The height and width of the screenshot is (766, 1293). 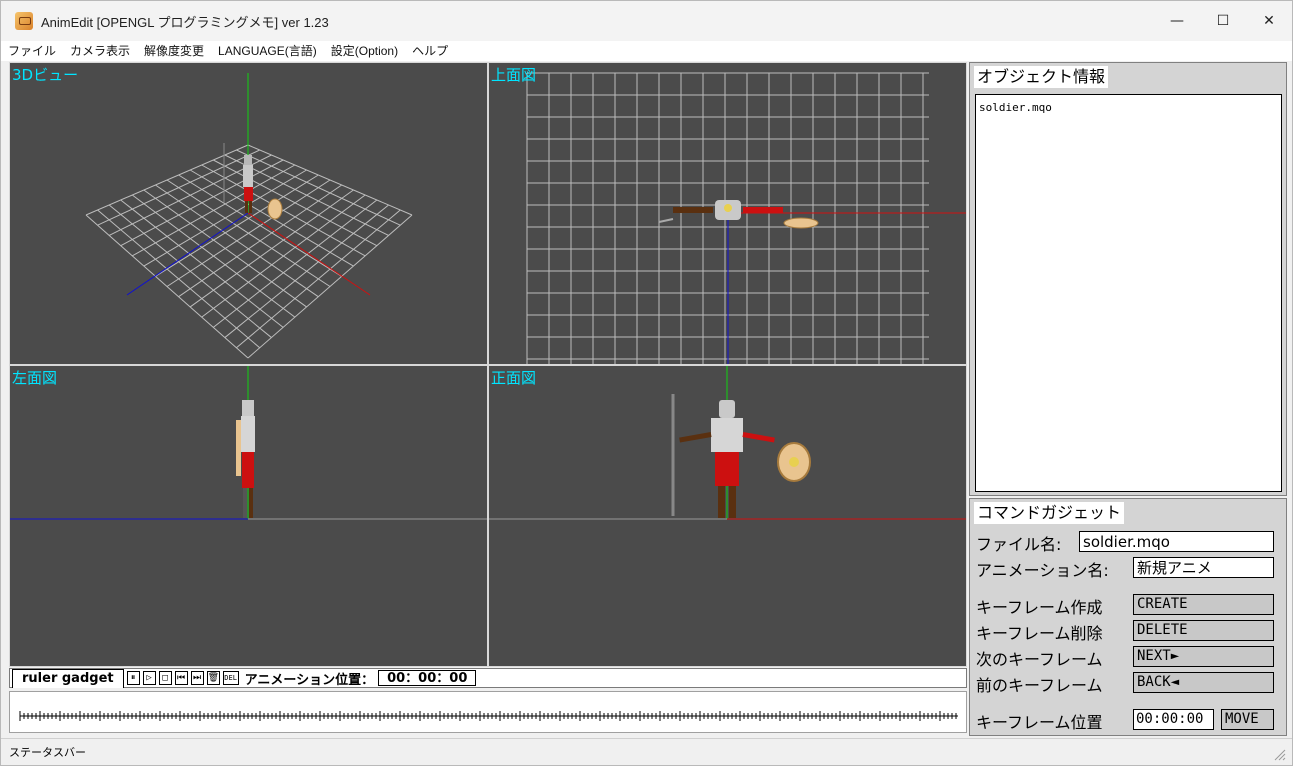 I want to click on filename-label: ファイル名:, so click(x=1019, y=544).